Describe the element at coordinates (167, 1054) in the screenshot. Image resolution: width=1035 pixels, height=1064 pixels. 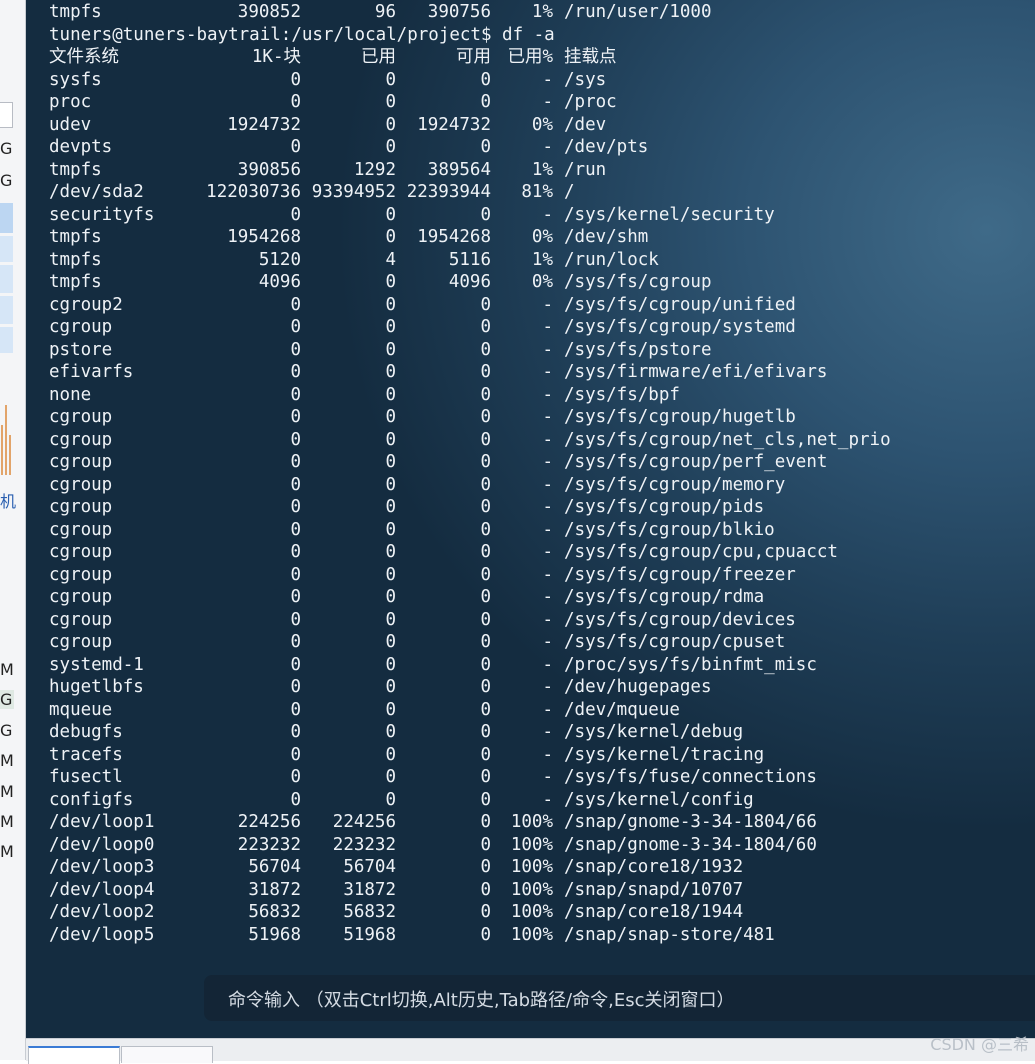
I see `session-tab` at that location.